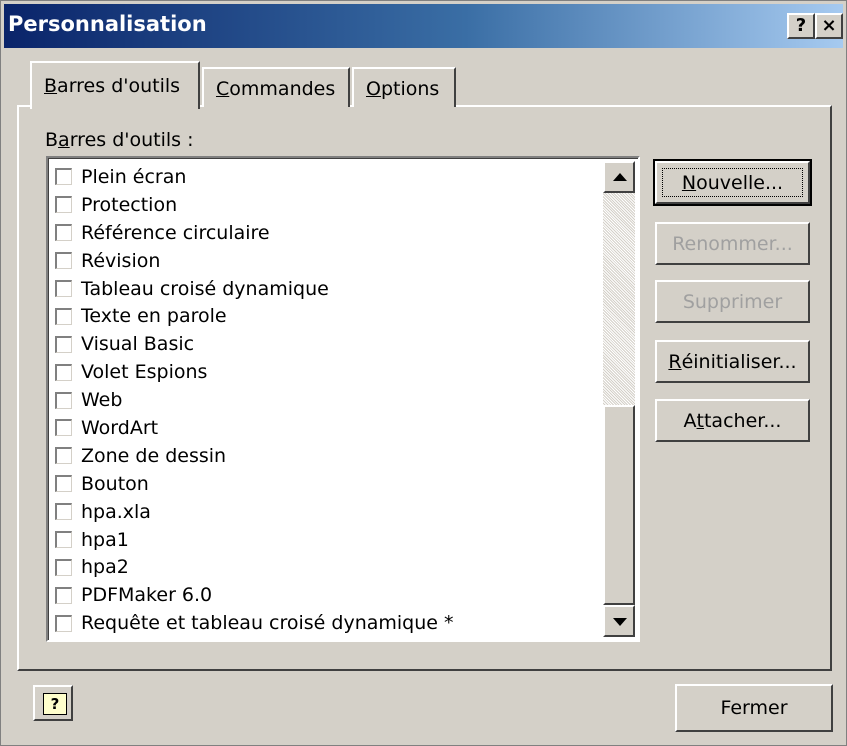  I want to click on toolbar-item: Visual Basic, so click(254, 344).